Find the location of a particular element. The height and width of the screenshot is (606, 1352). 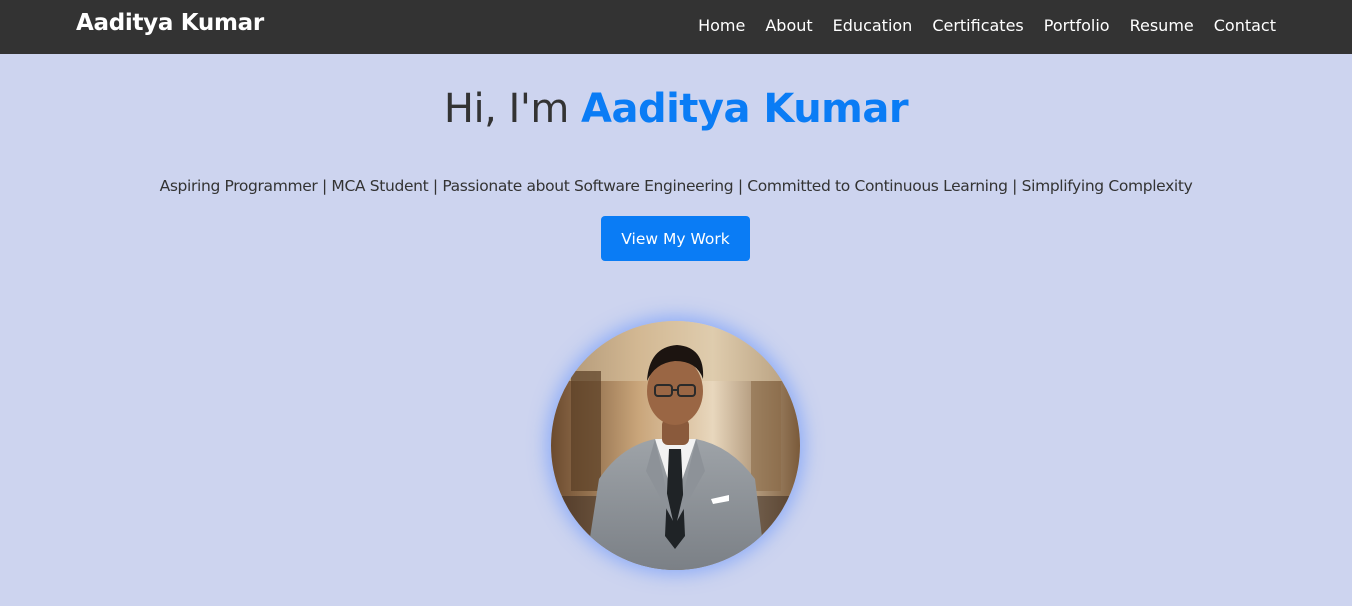

hero-name: Aaditya Kumar is located at coordinates (745, 109).